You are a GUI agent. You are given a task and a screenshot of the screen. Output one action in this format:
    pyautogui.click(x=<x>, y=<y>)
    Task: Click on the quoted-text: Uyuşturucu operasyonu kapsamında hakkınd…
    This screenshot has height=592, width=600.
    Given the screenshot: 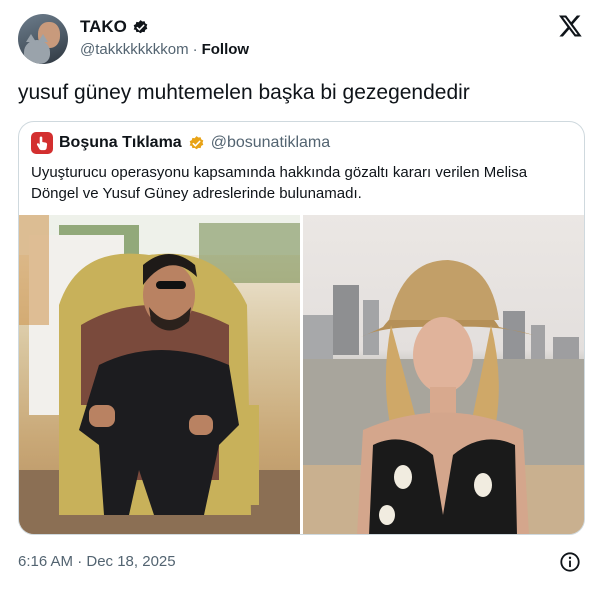 What is the action you would take?
    pyautogui.click(x=279, y=183)
    